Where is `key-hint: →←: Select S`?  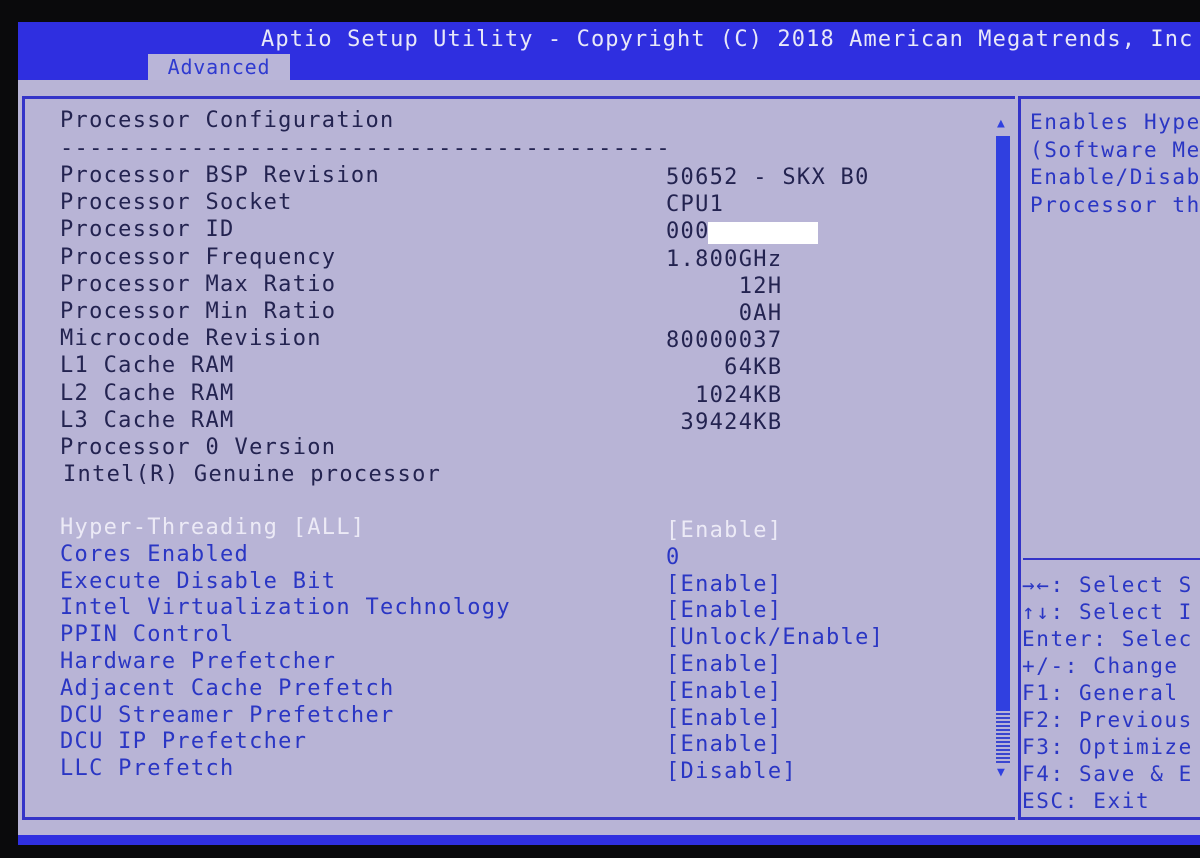
key-hint: →←: Select S is located at coordinates (1107, 585).